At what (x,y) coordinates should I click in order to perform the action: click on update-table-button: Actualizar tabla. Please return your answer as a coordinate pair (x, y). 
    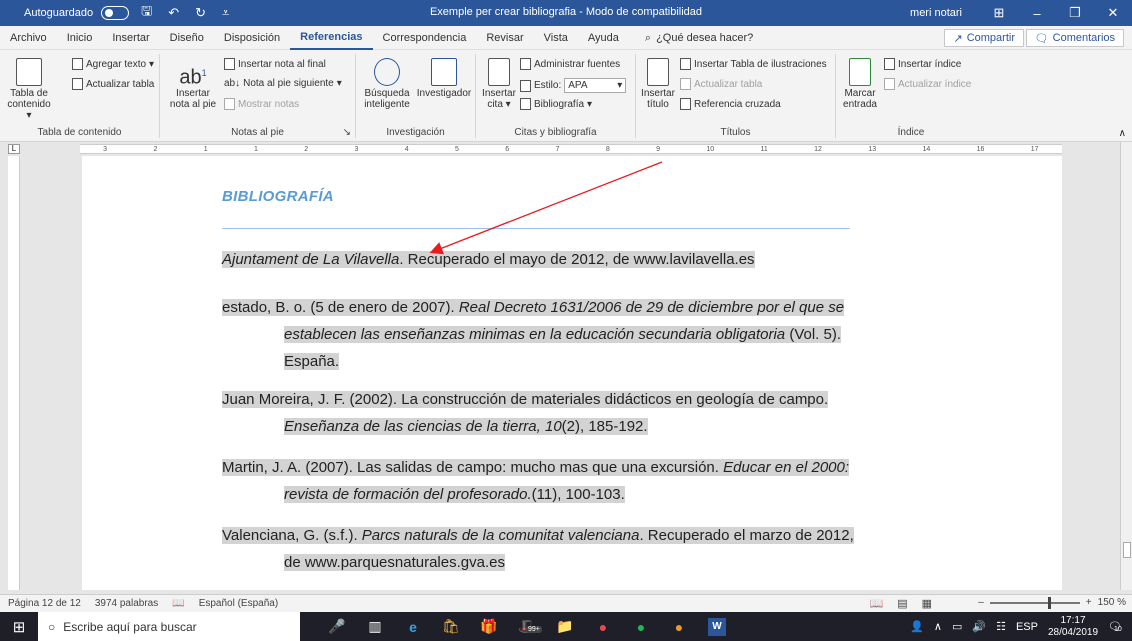
    Looking at the image, I should click on (113, 84).